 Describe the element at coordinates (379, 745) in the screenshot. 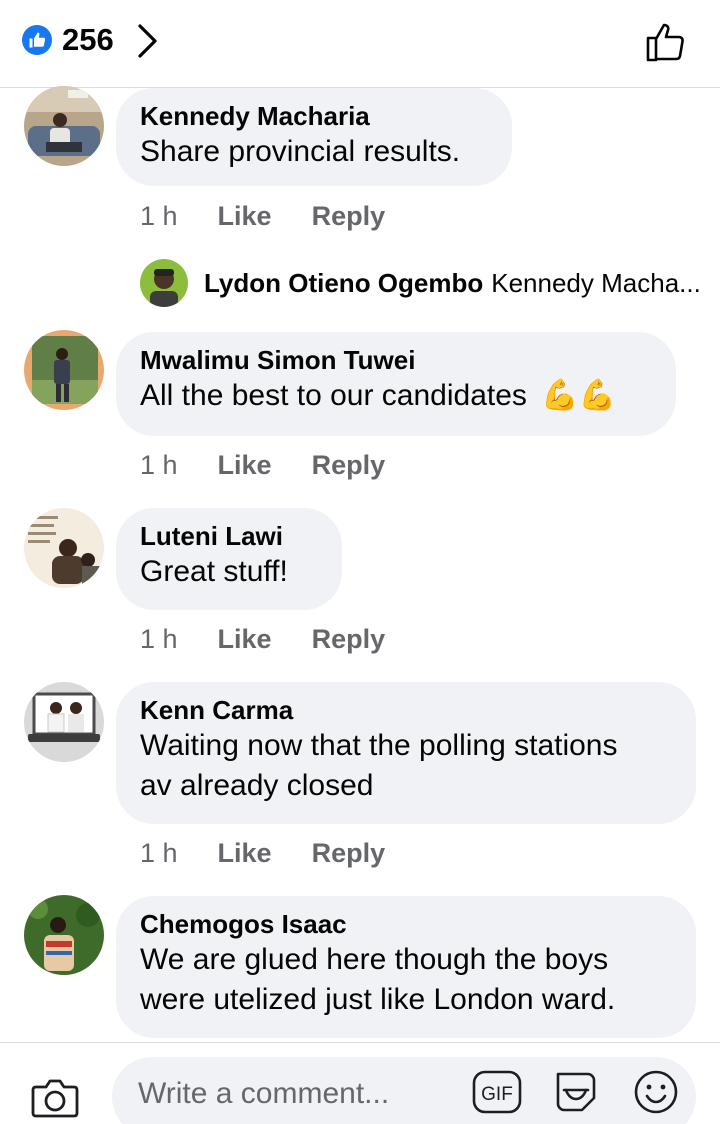

I see `comment-text-line: Waiting now that the polling stations` at that location.